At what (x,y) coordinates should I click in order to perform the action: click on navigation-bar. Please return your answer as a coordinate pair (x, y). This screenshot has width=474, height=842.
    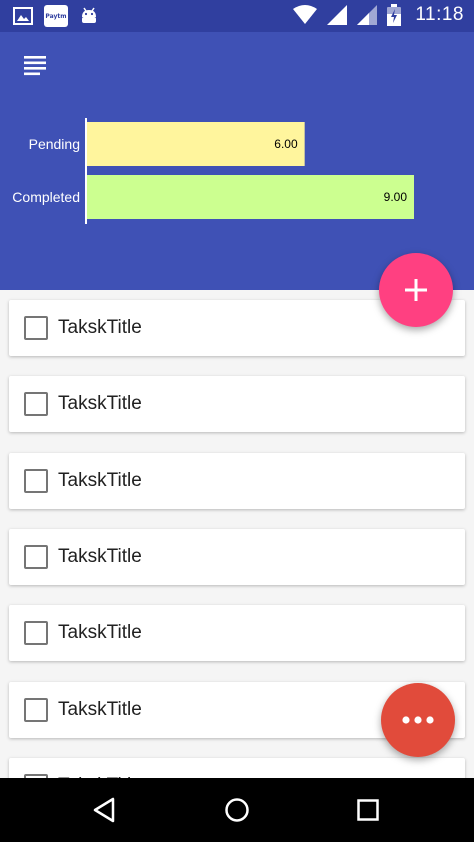
    Looking at the image, I should click on (237, 810).